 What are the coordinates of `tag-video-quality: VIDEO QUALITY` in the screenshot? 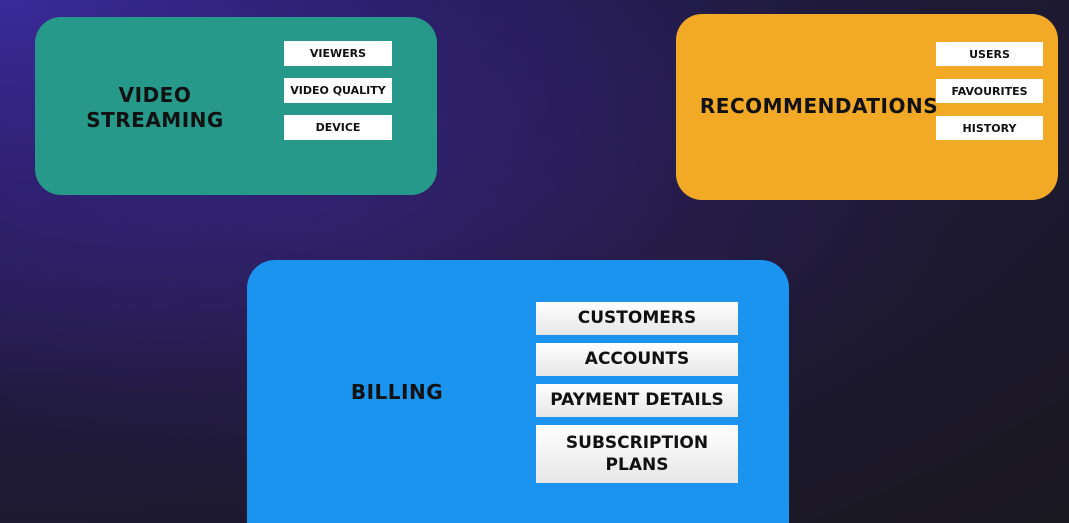 It's located at (338, 90).